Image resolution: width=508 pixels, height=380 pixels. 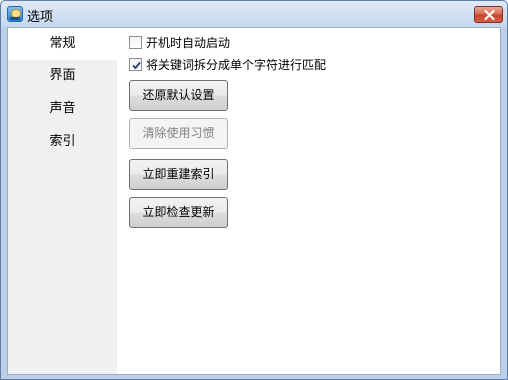 I want to click on window-title: 选项, so click(x=40, y=17).